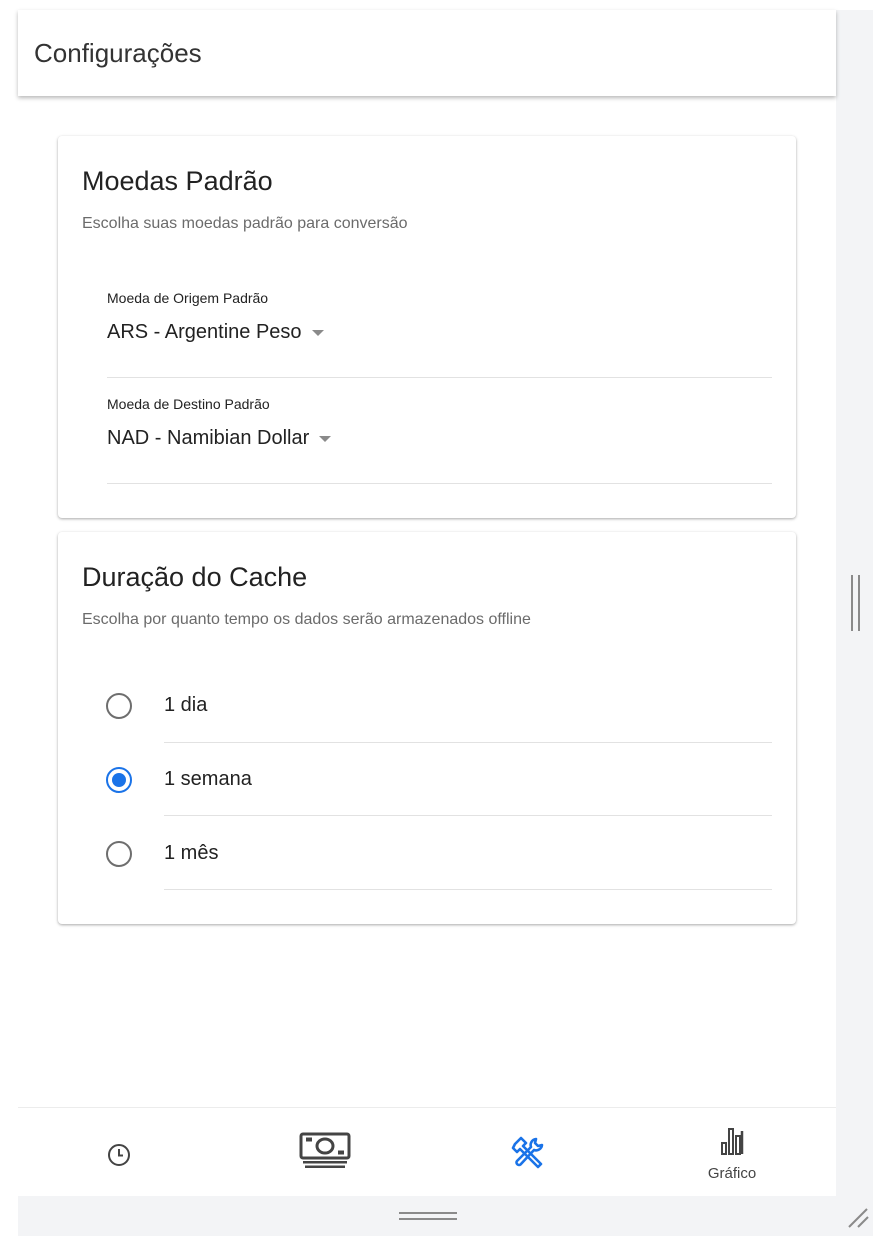  Describe the element at coordinates (119, 1155) in the screenshot. I see `clock-icon` at that location.